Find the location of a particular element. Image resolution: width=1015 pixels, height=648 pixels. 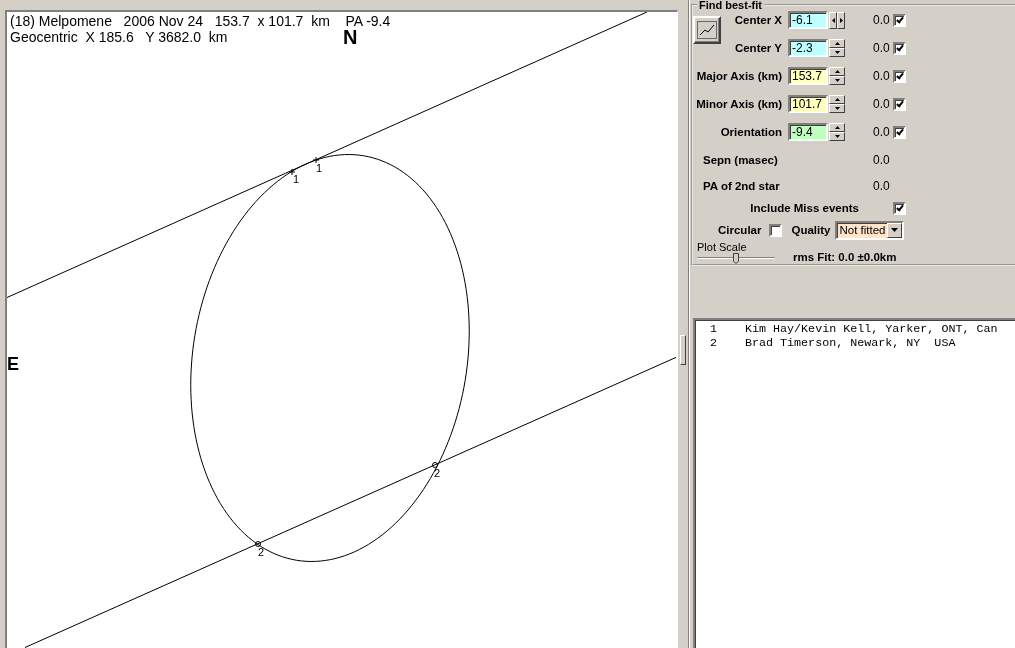

param-label: Orientation is located at coordinates (751, 132).